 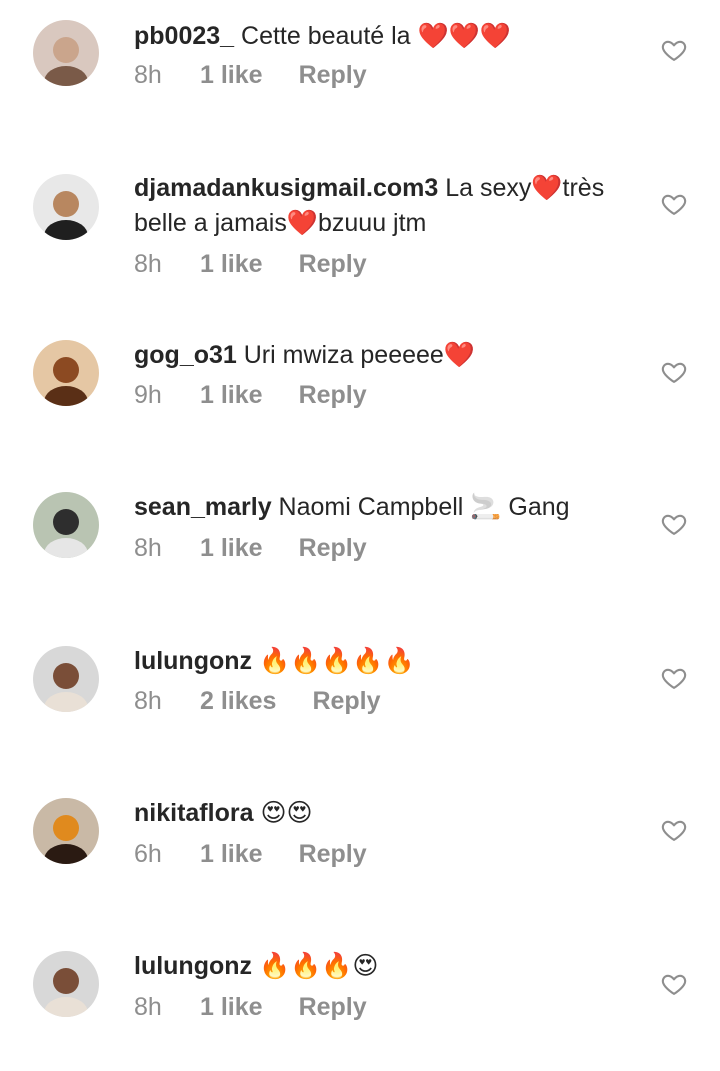 I want to click on comment-username: gog_o31, so click(x=185, y=355).